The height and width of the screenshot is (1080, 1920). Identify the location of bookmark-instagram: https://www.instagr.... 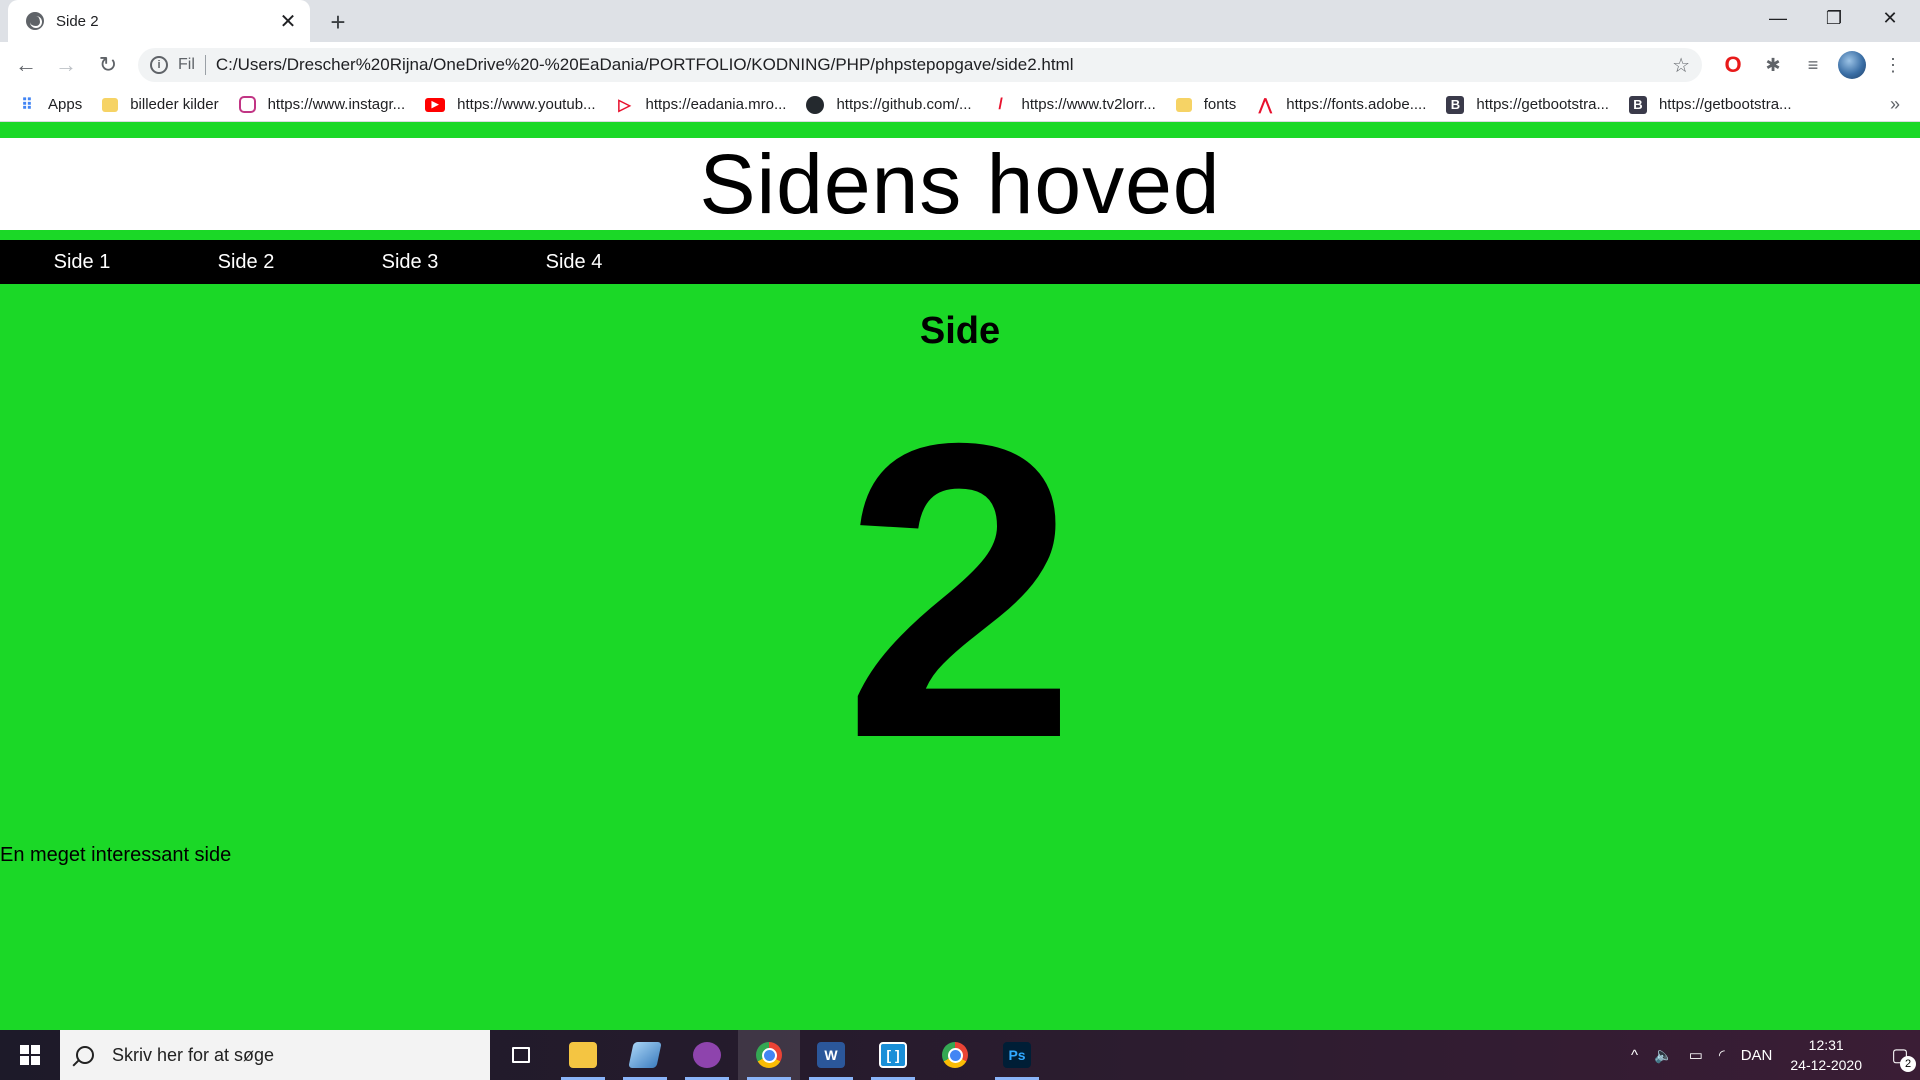
(321, 104).